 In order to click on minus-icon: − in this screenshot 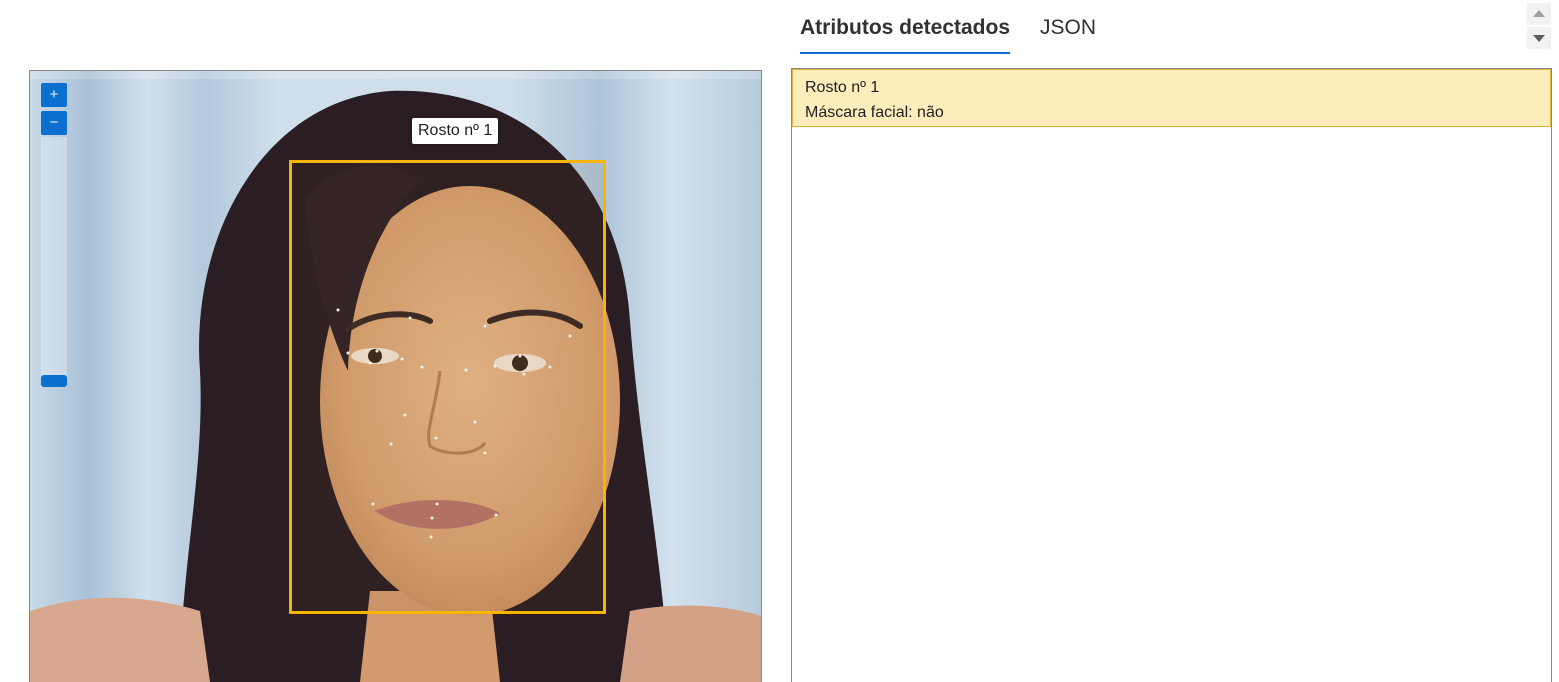, I will do `click(54, 122)`.